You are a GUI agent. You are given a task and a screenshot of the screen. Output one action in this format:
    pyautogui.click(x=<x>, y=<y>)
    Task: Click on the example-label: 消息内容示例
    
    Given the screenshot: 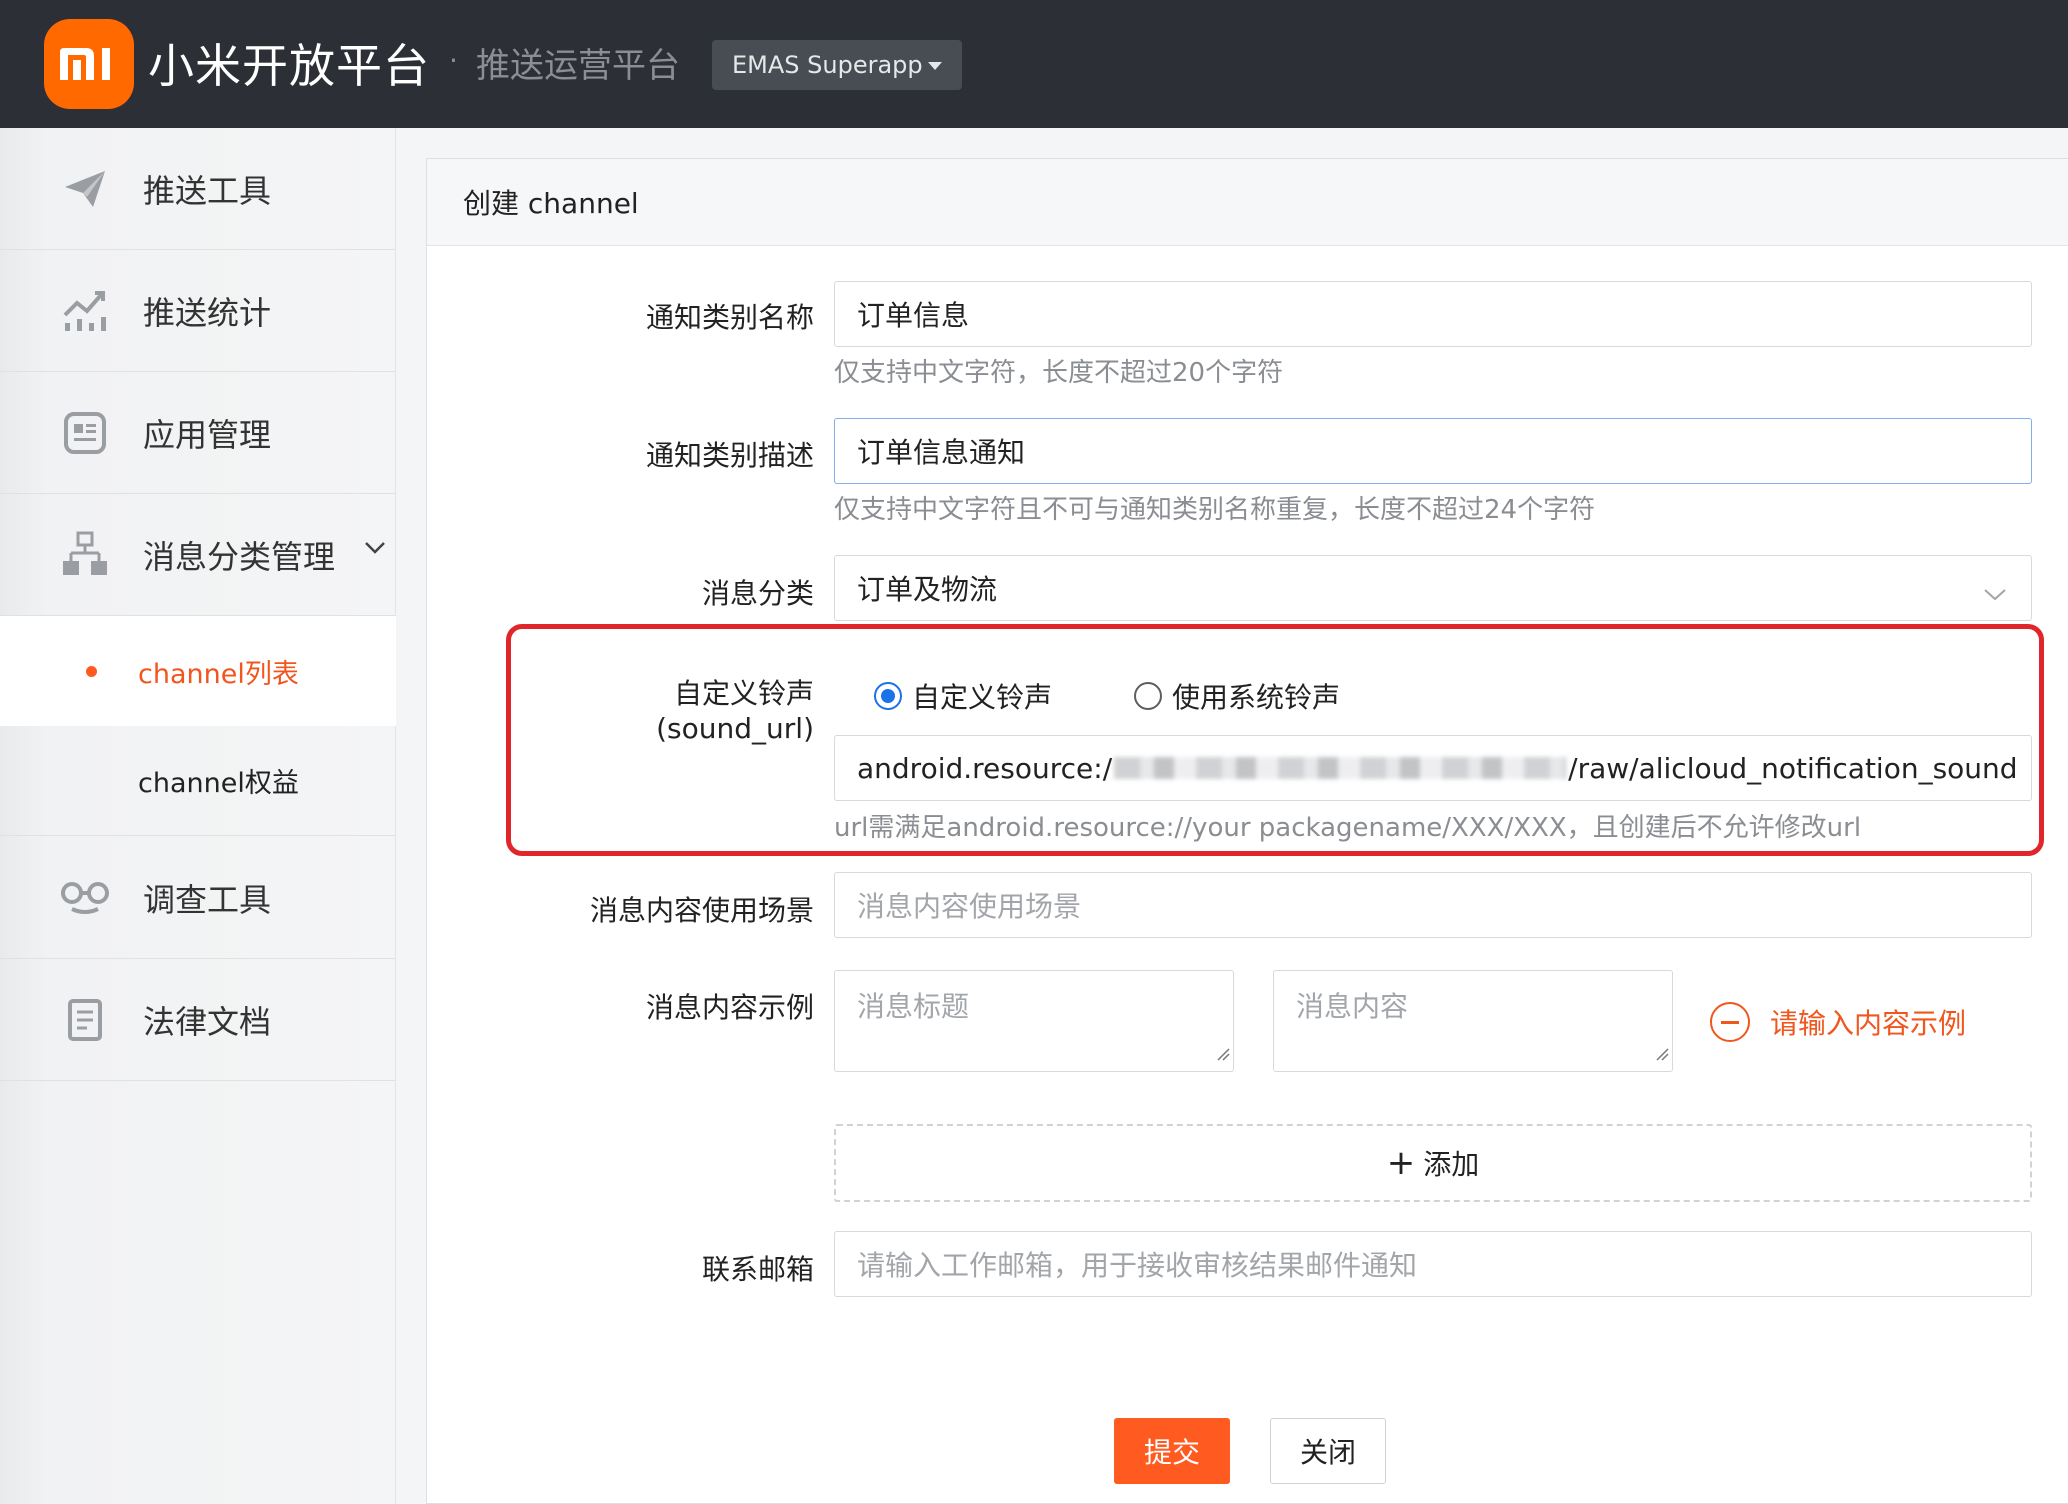 What is the action you would take?
    pyautogui.click(x=729, y=1007)
    